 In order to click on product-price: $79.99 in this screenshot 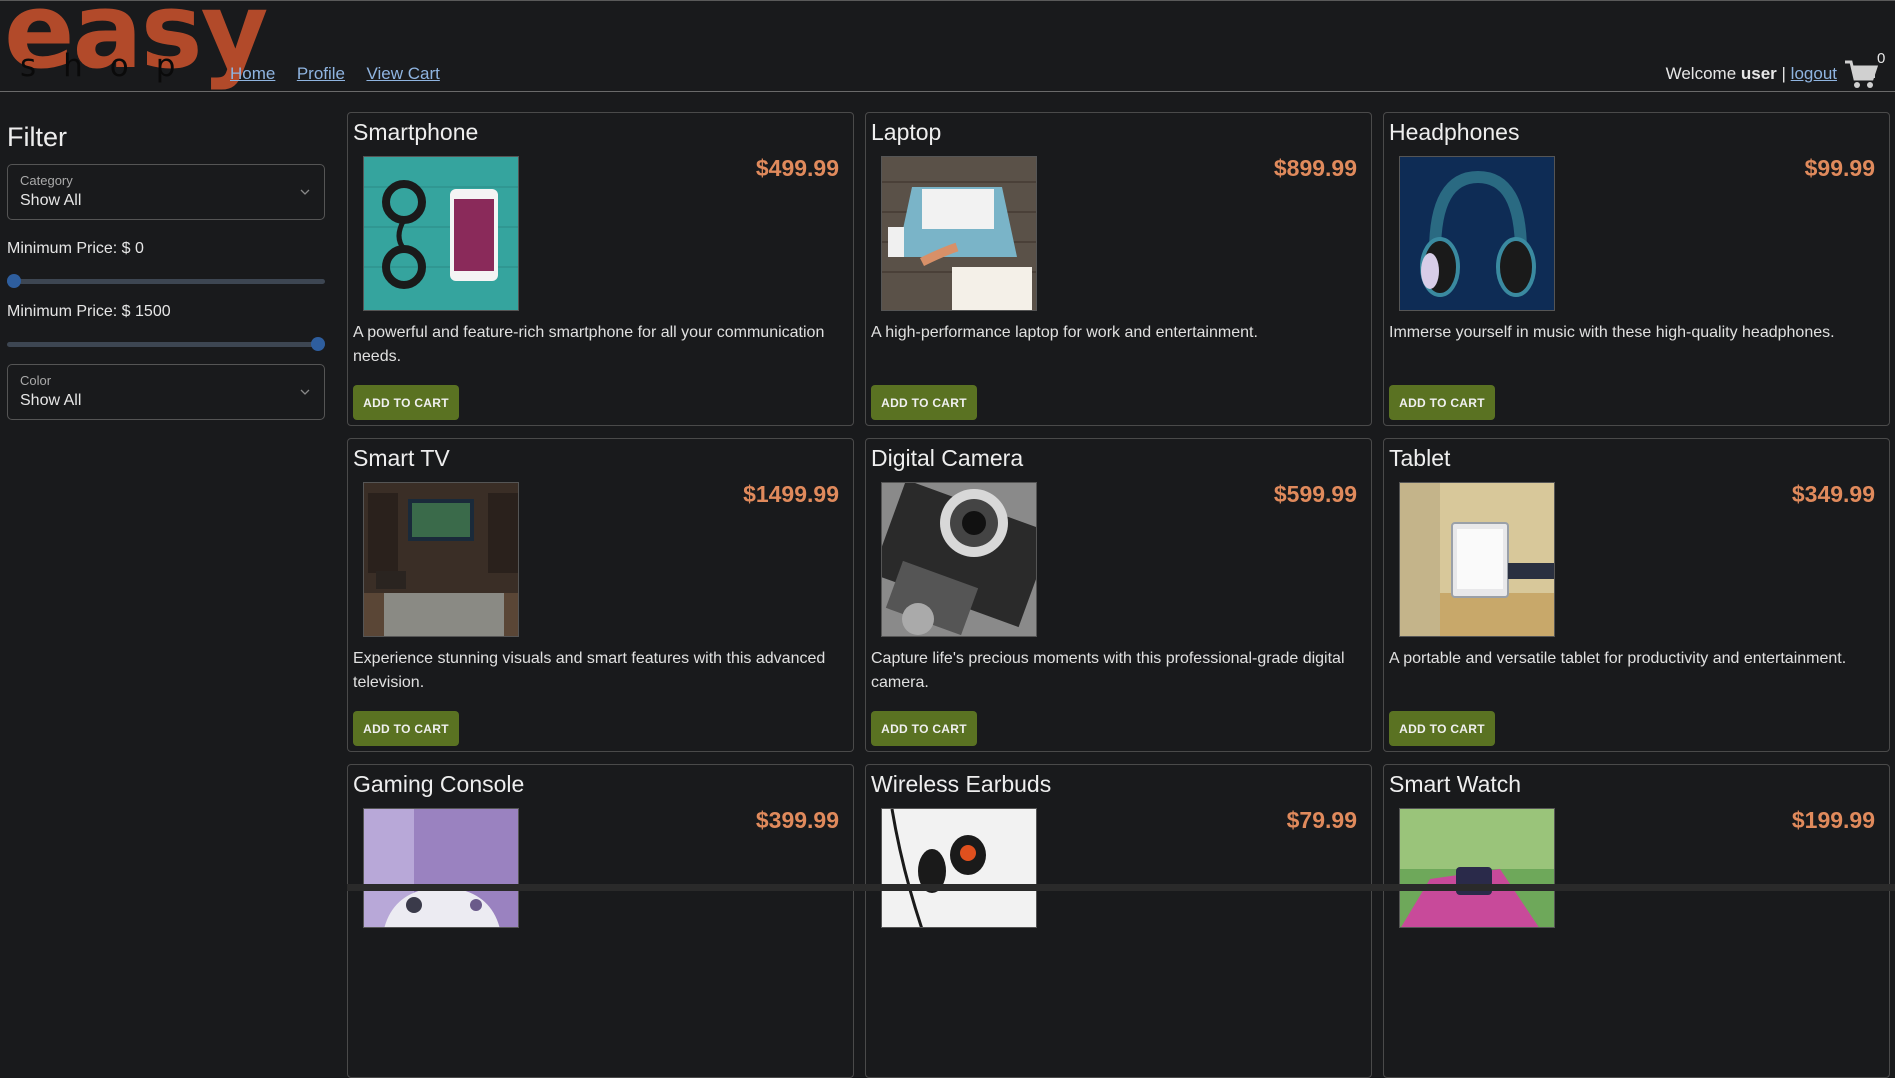, I will do `click(1321, 820)`.